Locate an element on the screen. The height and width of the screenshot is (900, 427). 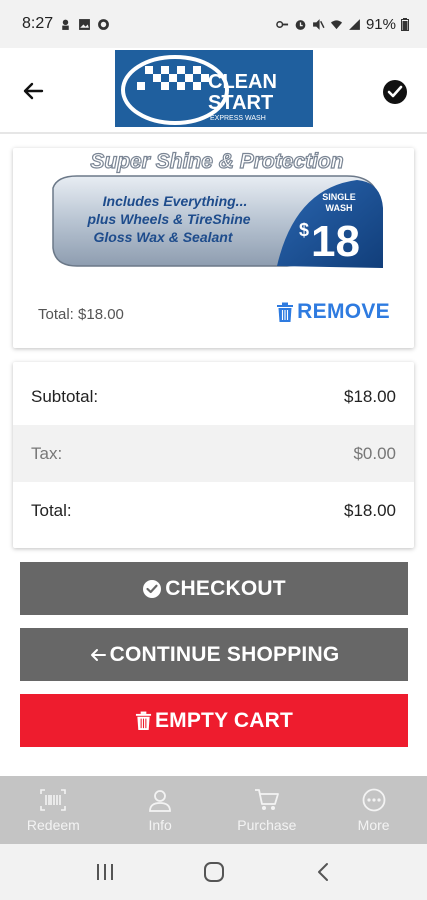
bottom-nav: Redeem Info Purchase More is located at coordinates (213, 810).